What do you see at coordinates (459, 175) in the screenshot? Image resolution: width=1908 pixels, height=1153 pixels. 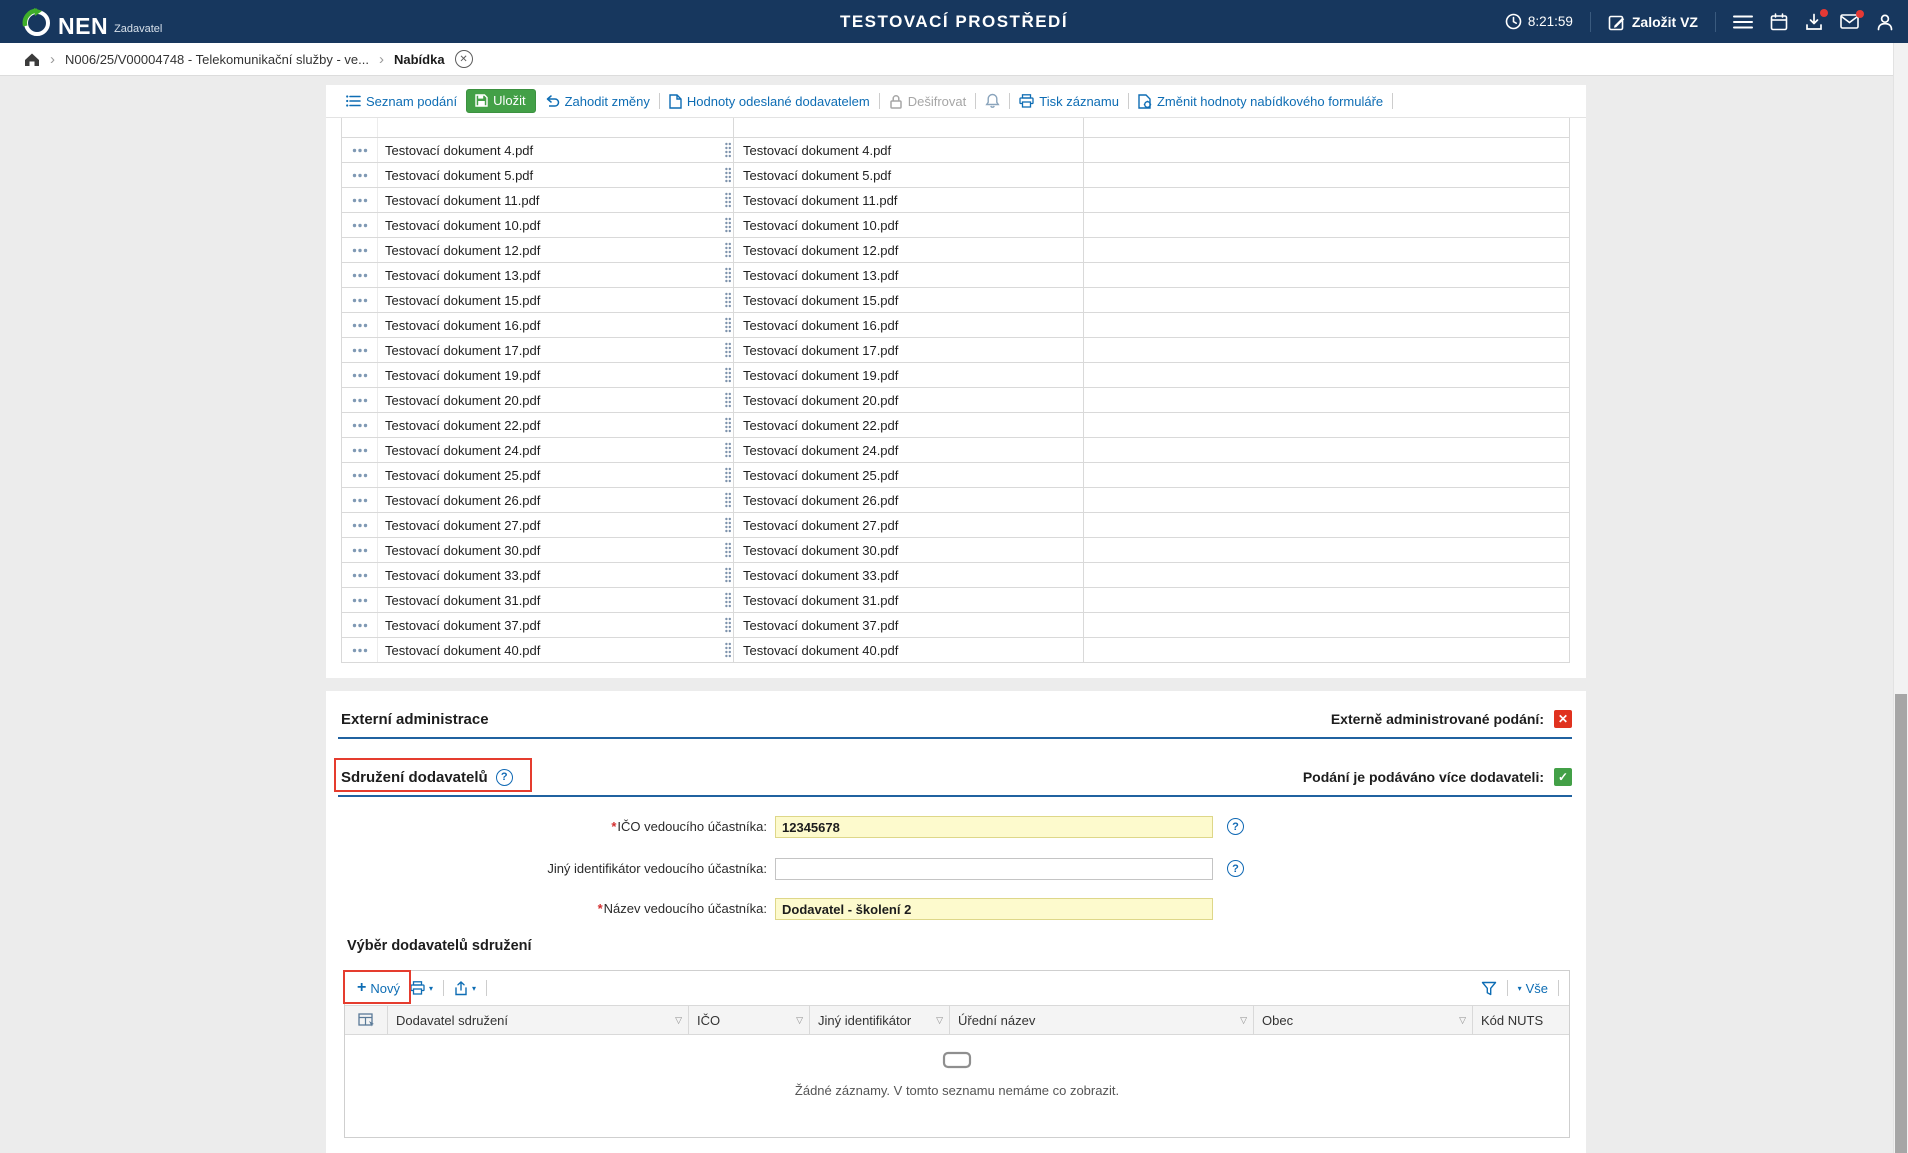 I see `document-name: Testovací dokument 5.pdf` at bounding box center [459, 175].